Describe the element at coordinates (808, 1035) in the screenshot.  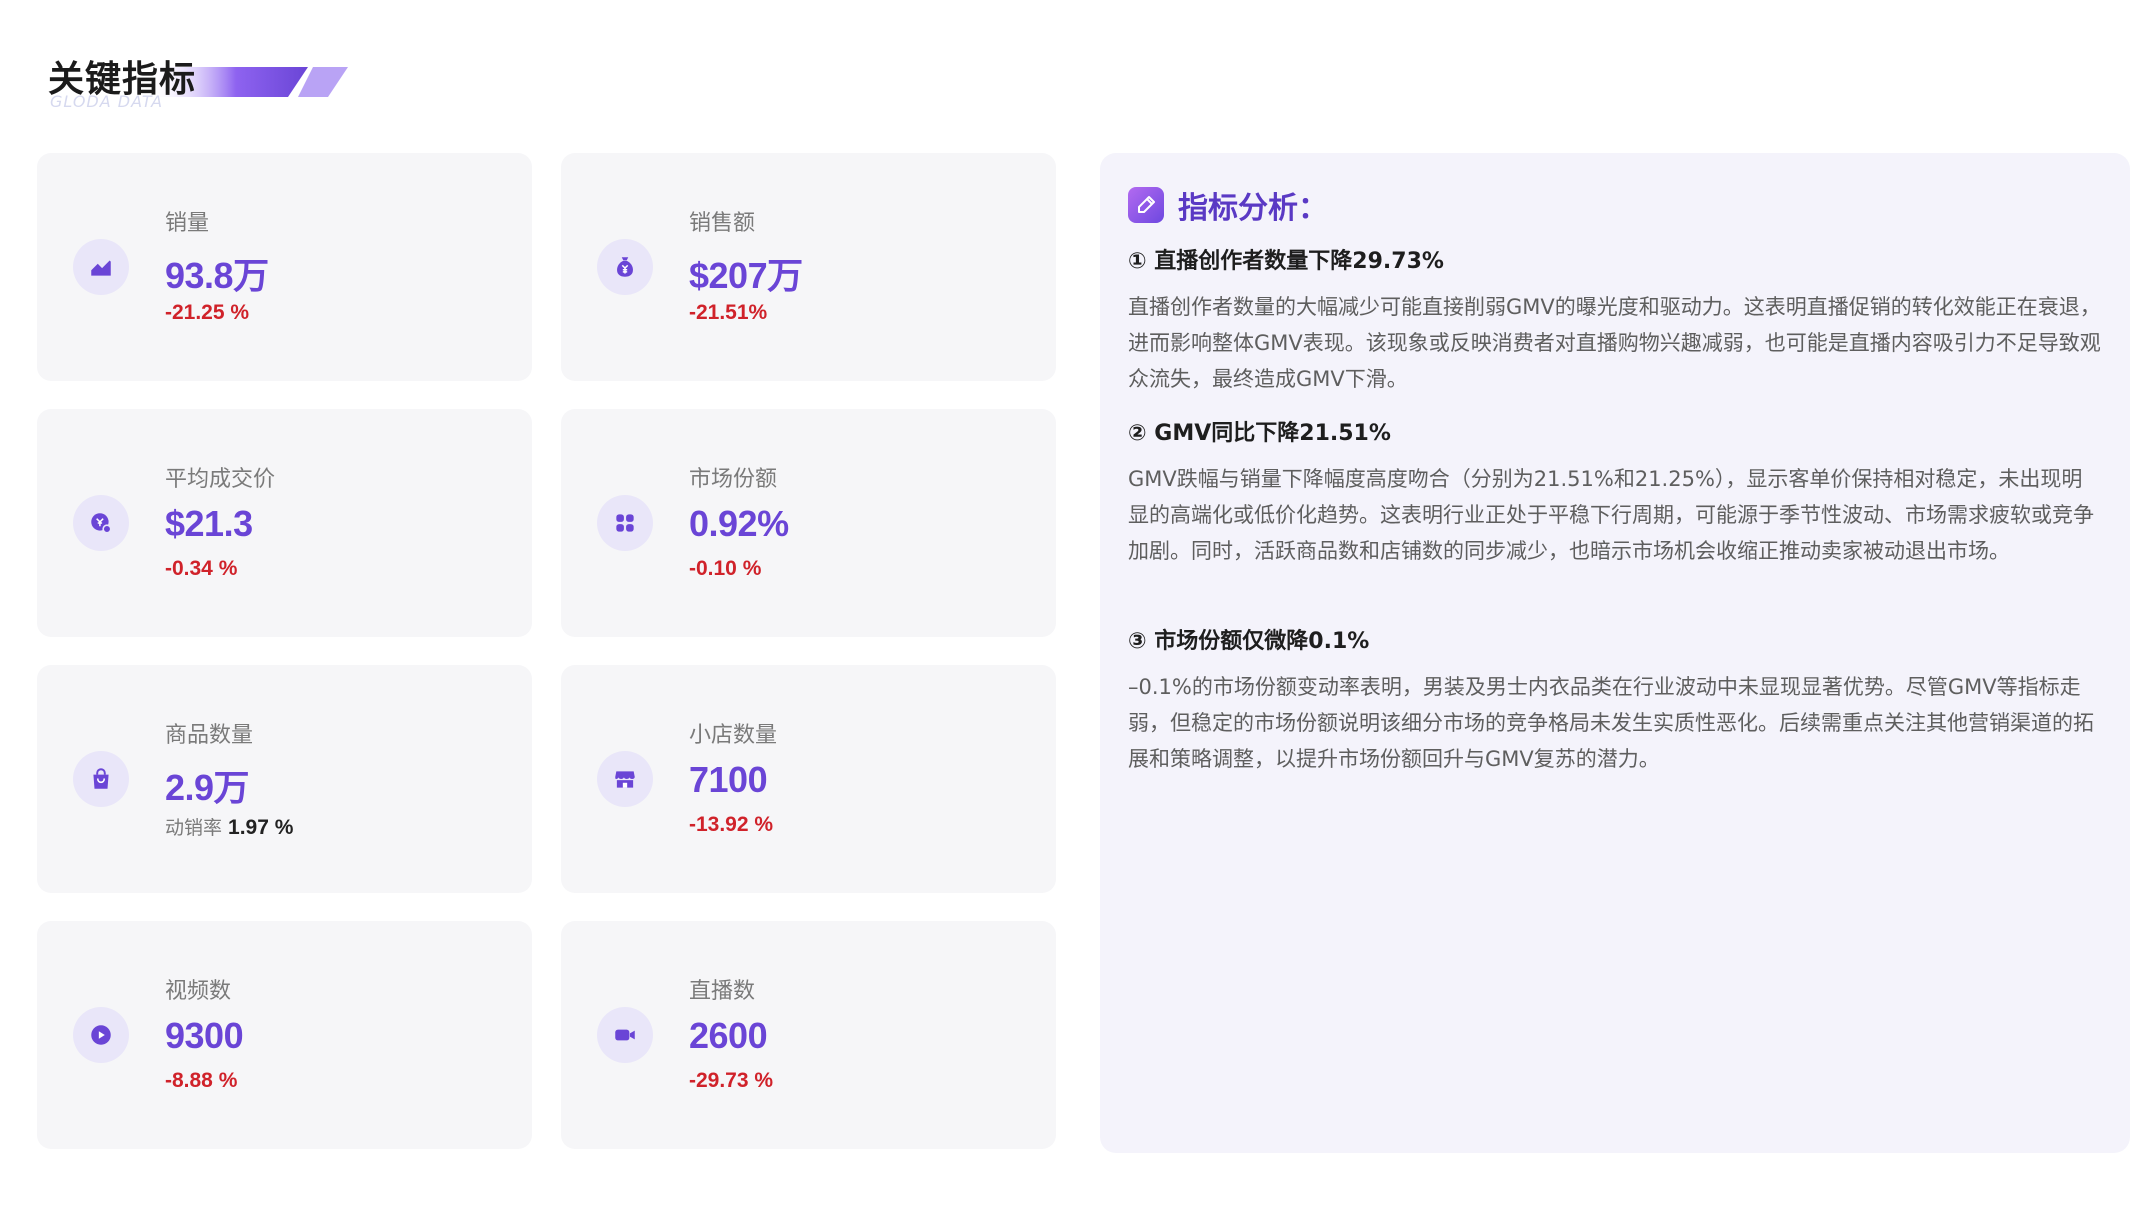
I see `metric-card-livestream-count: 直播数 2600 -29.73 %` at that location.